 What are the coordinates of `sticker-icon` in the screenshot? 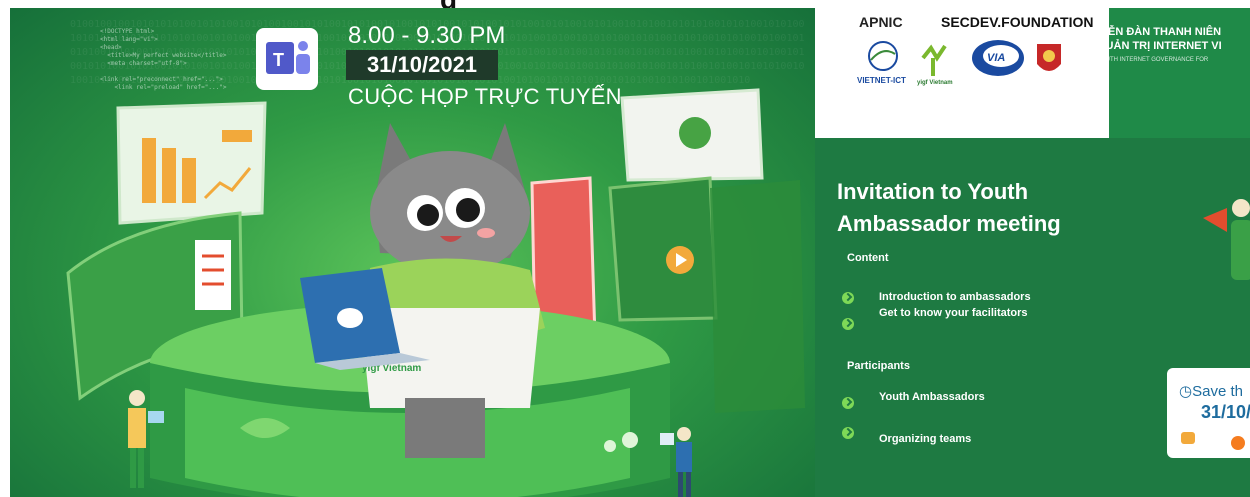 It's located at (1238, 443).